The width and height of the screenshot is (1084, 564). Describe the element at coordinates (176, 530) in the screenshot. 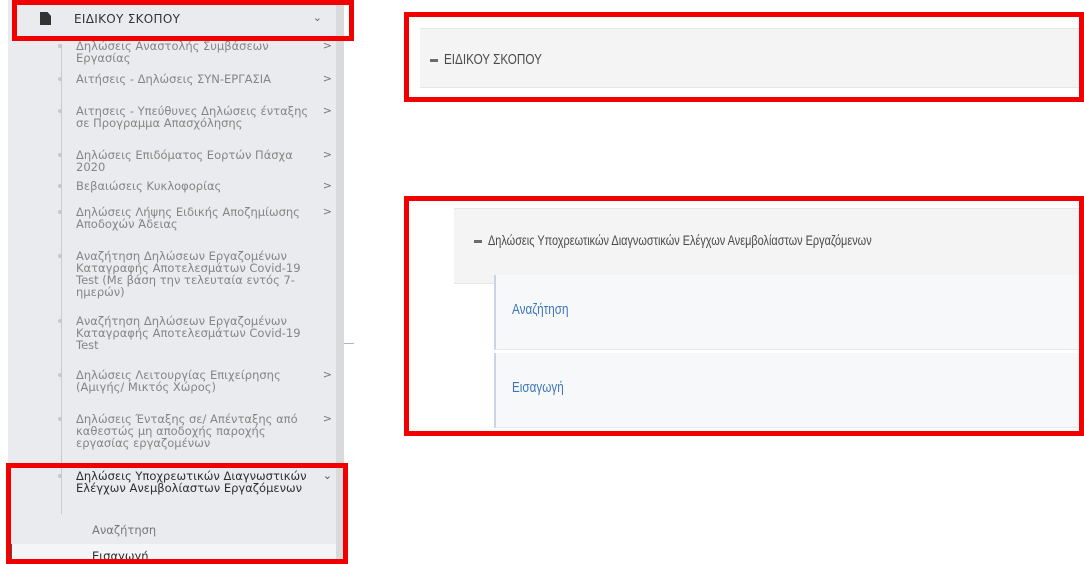

I see `sidebar-subitem-search: Αναζήτηση` at that location.